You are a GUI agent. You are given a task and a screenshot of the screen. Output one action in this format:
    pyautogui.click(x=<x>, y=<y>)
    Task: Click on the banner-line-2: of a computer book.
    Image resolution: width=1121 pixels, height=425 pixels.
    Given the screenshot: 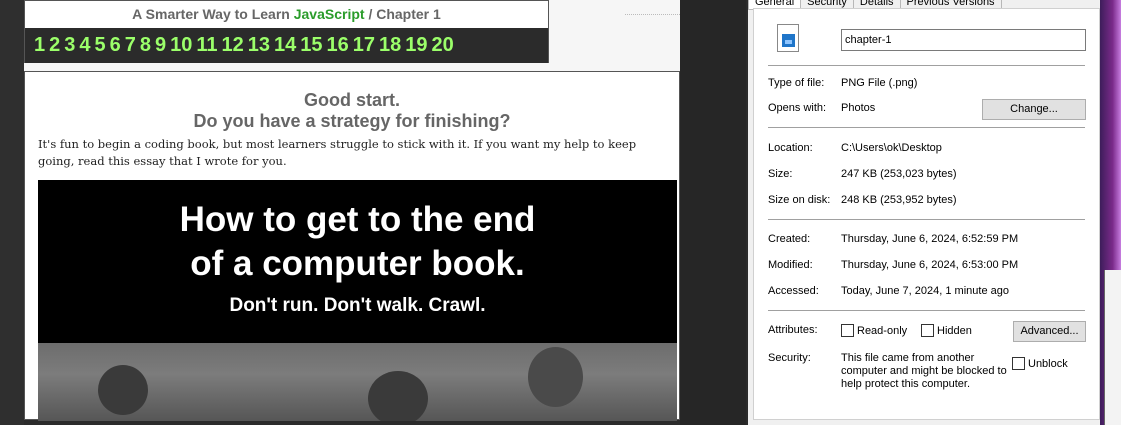 What is the action you would take?
    pyautogui.click(x=357, y=263)
    